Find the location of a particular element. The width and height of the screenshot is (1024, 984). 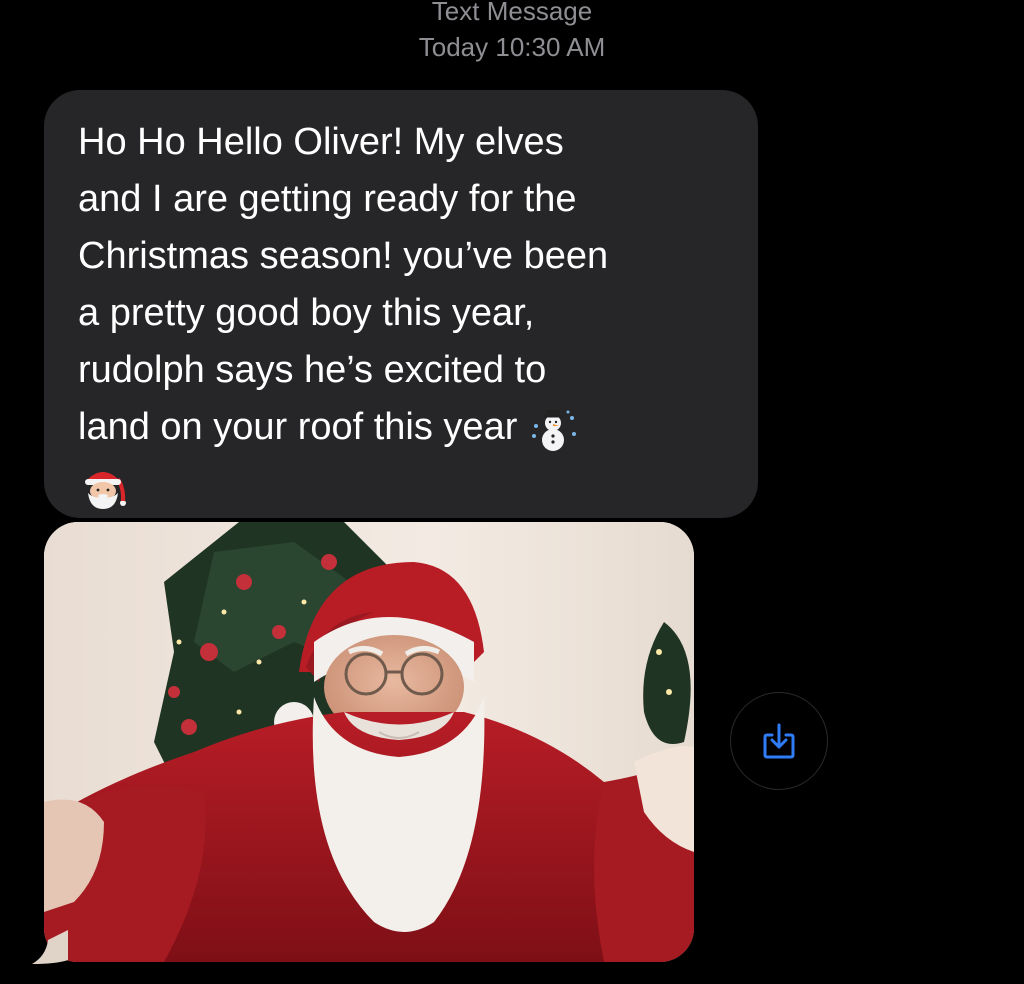

snowman-icon is located at coordinates (553, 429).